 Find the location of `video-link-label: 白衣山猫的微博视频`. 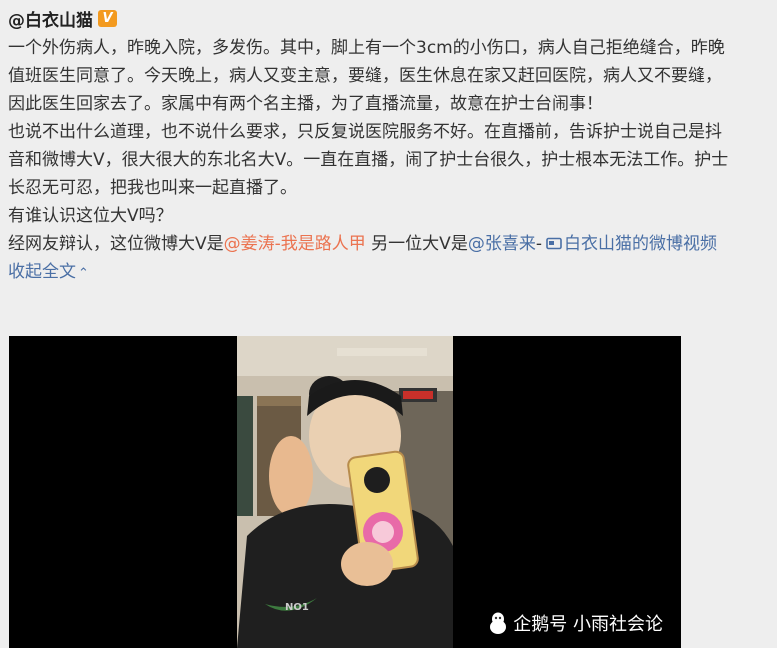

video-link-label: 白衣山猫的微博视频 is located at coordinates (640, 244).